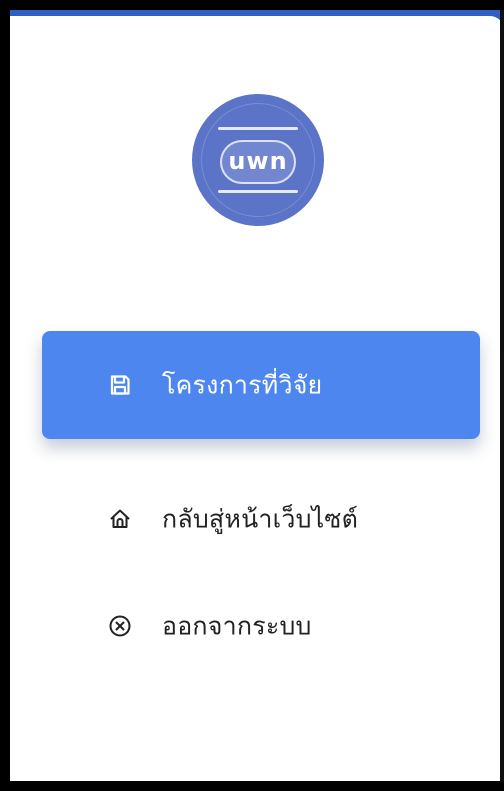 This screenshot has width=504, height=791. I want to click on sidebar-item-logout: ออกจากระบบ, so click(261, 626).